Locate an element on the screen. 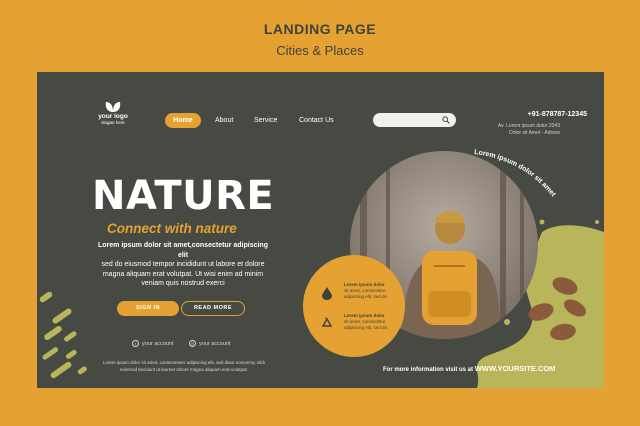 This screenshot has height=426, width=640. logo-name: your logo is located at coordinates (113, 116).